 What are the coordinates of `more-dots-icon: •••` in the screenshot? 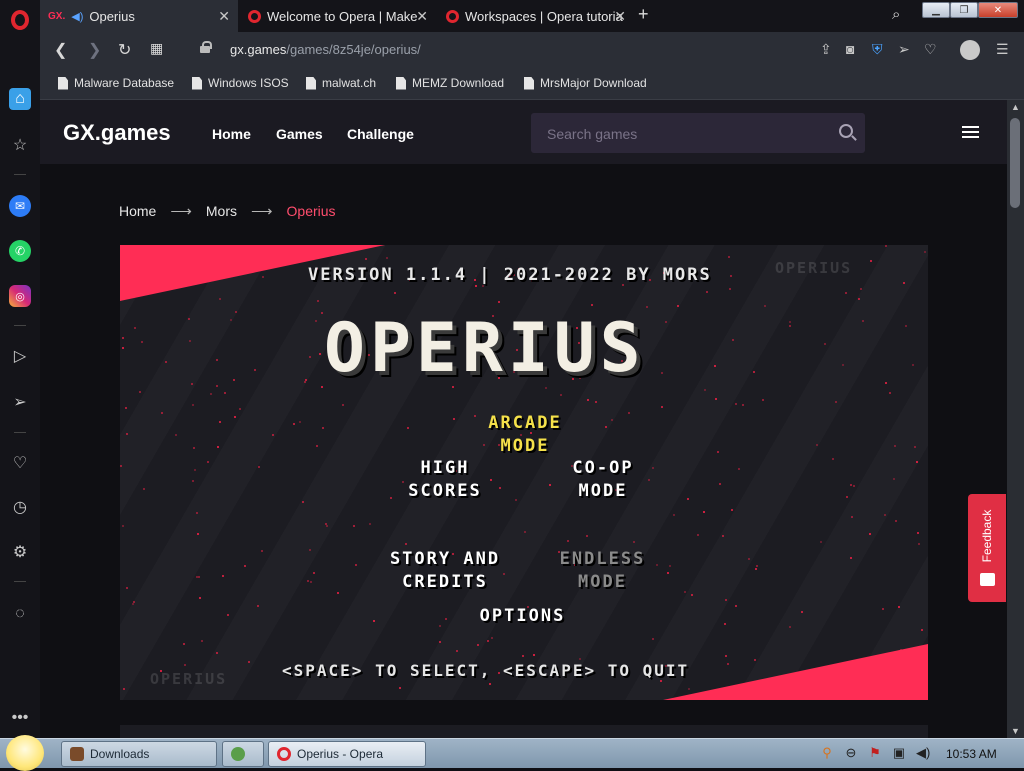 It's located at (20, 718).